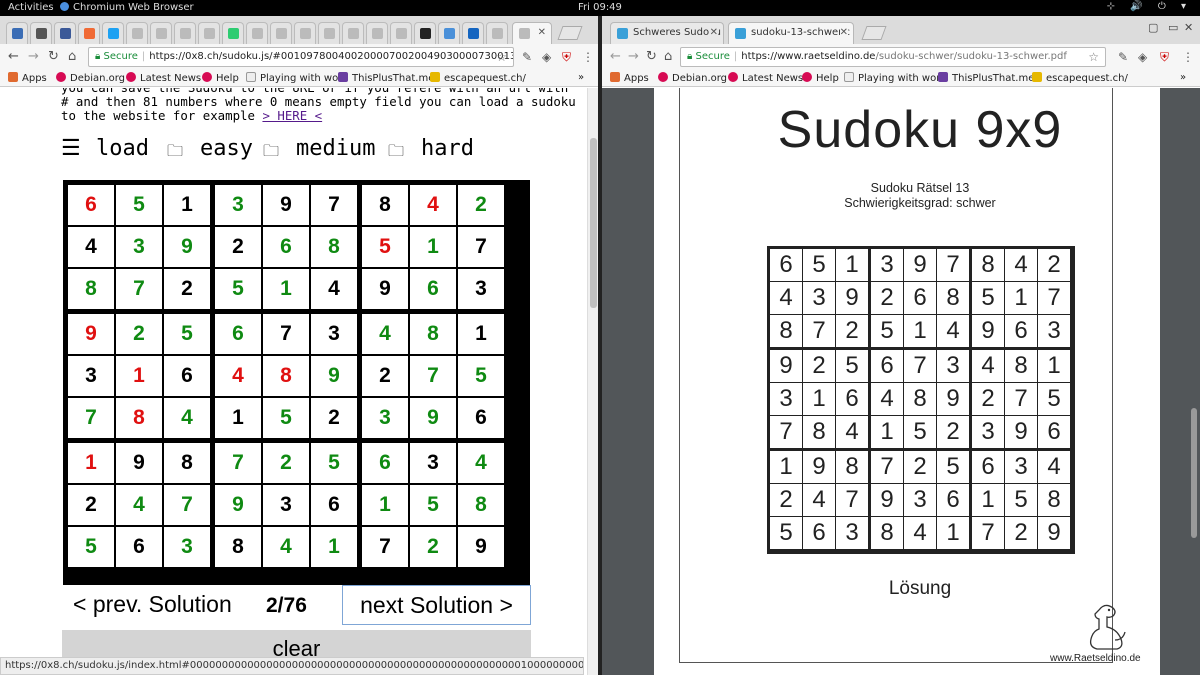 Image resolution: width=1200 pixels, height=675 pixels. I want to click on load-button: load, so click(122, 148).